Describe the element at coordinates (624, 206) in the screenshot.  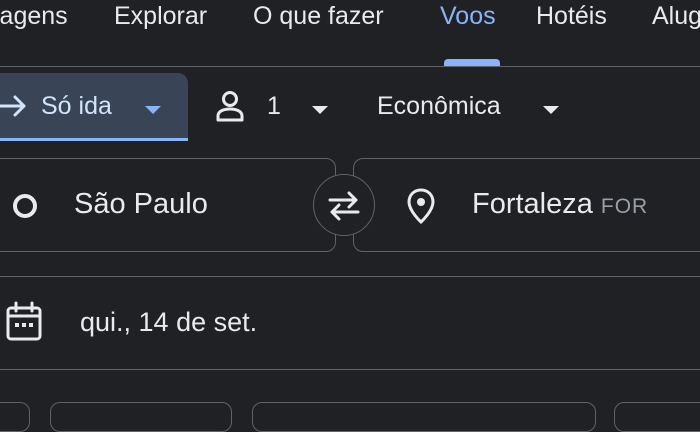
I see `destination-code: FOR` at that location.